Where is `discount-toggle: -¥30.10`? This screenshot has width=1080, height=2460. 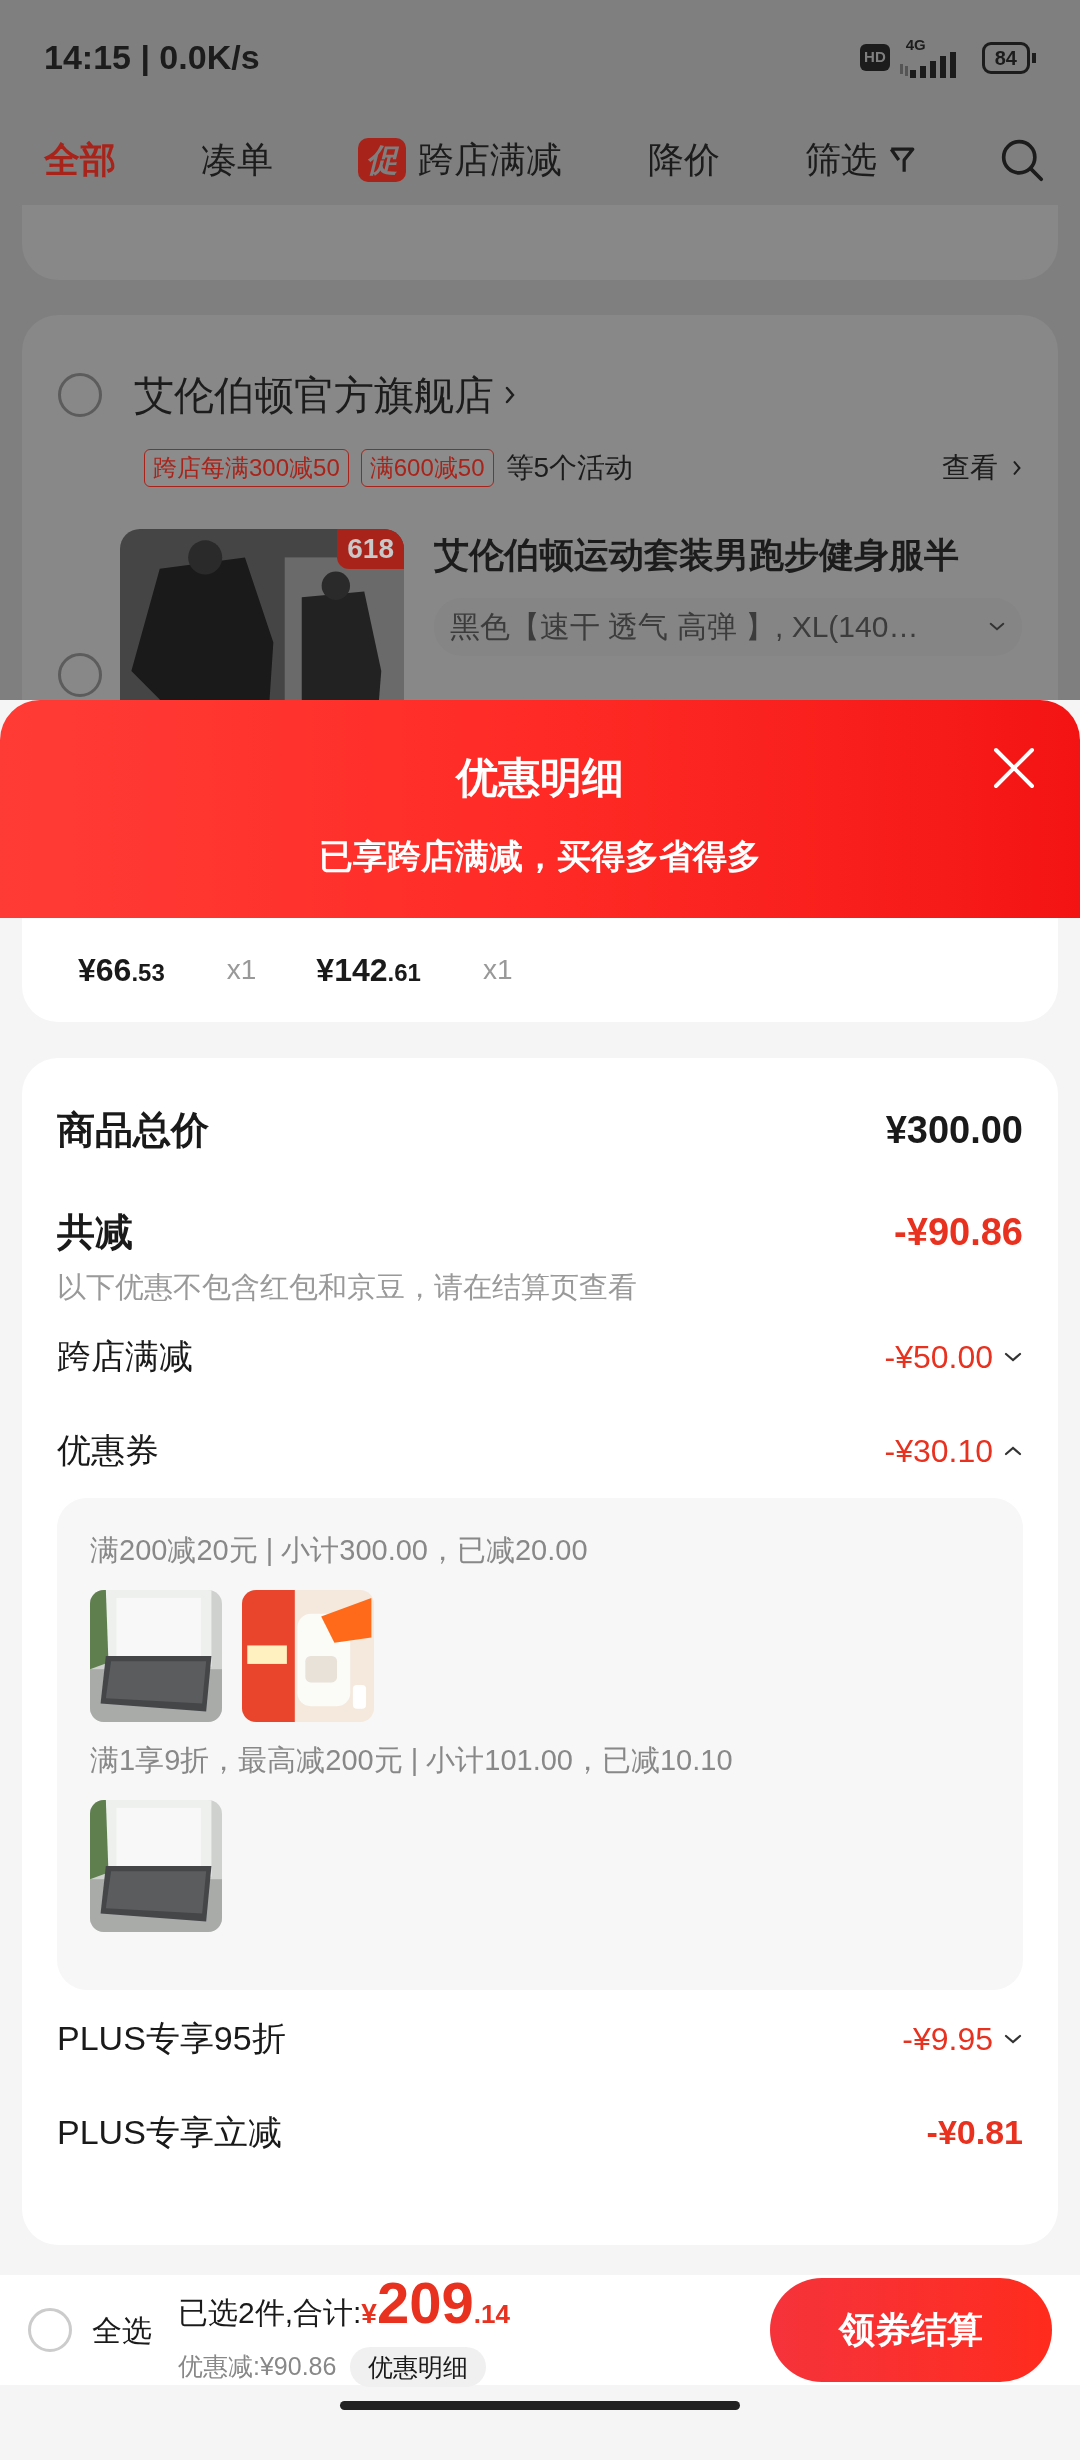
discount-toggle: -¥30.10 is located at coordinates (953, 1450).